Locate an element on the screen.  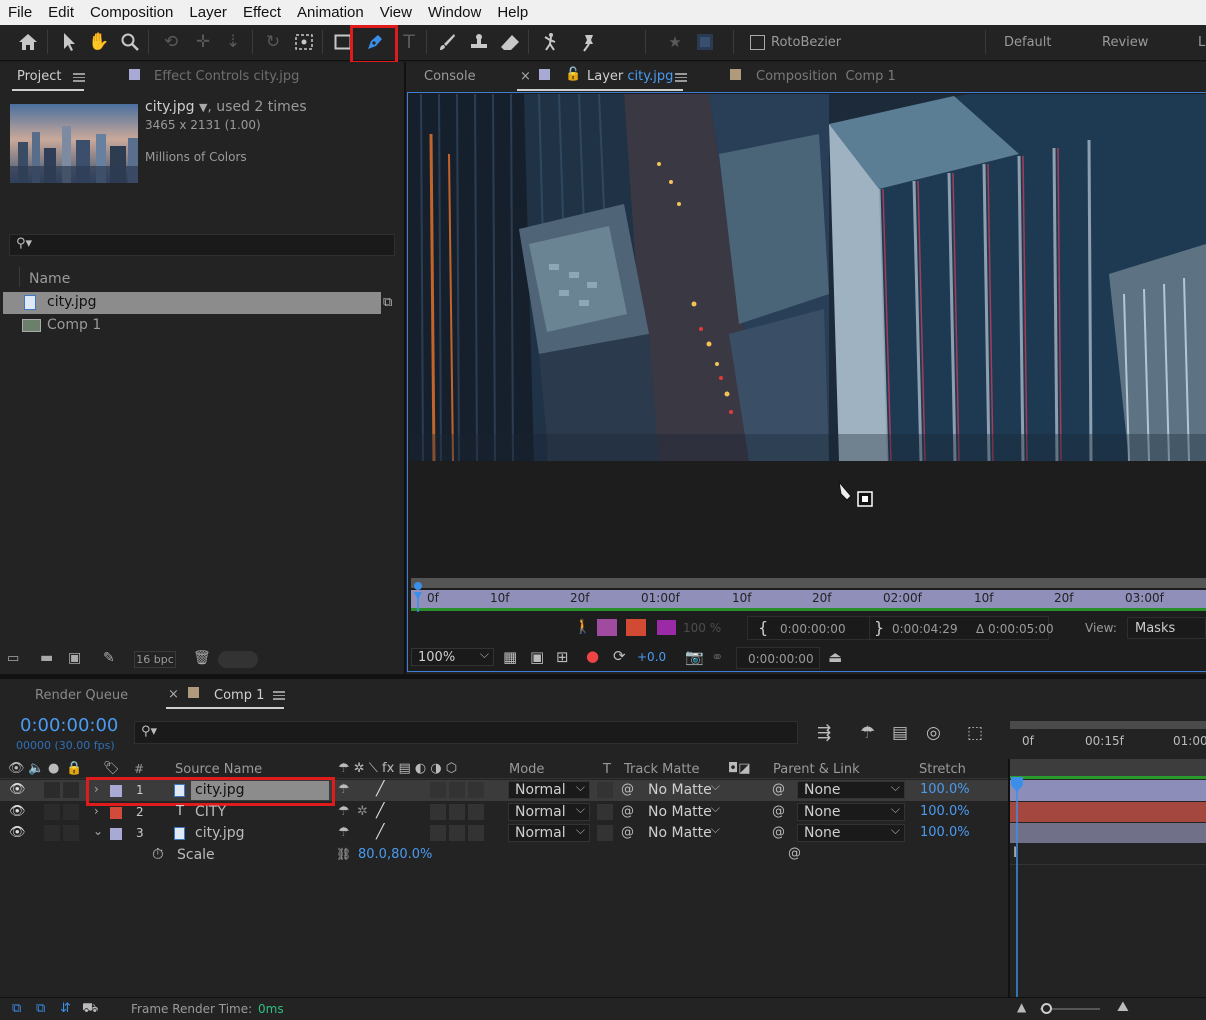
bpc-button: 16 bpc is located at coordinates (155, 659).